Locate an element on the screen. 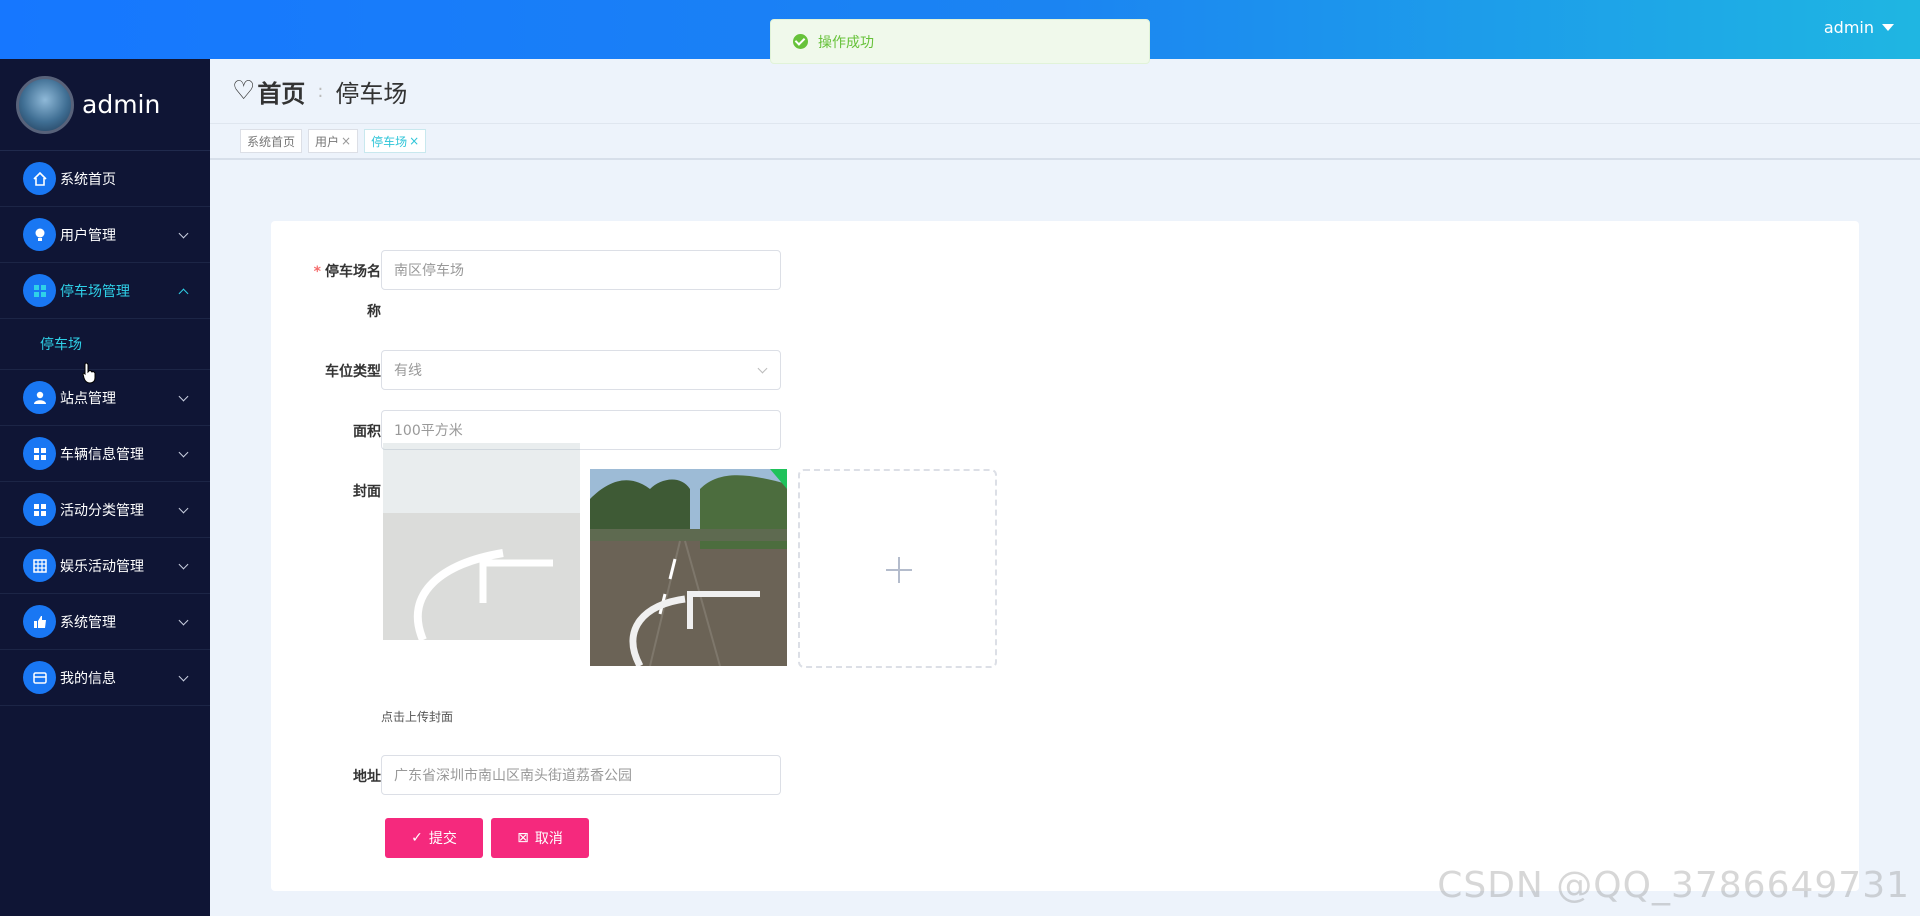  parking-name-label: * 停车场名 is located at coordinates (326, 271).